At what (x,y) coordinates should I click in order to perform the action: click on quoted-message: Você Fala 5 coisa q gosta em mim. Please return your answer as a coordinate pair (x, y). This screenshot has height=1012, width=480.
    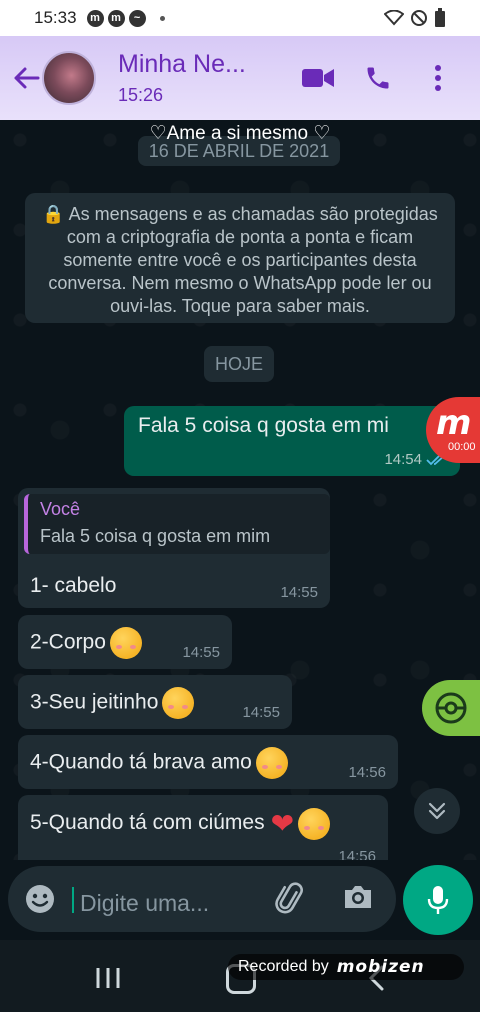
    Looking at the image, I should click on (177, 524).